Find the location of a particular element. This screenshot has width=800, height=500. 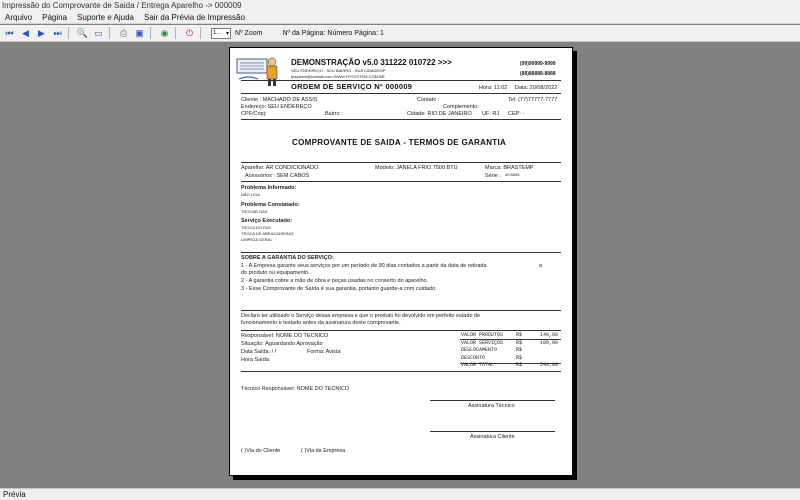

data-saida: Data Saída: / / is located at coordinates (259, 352).